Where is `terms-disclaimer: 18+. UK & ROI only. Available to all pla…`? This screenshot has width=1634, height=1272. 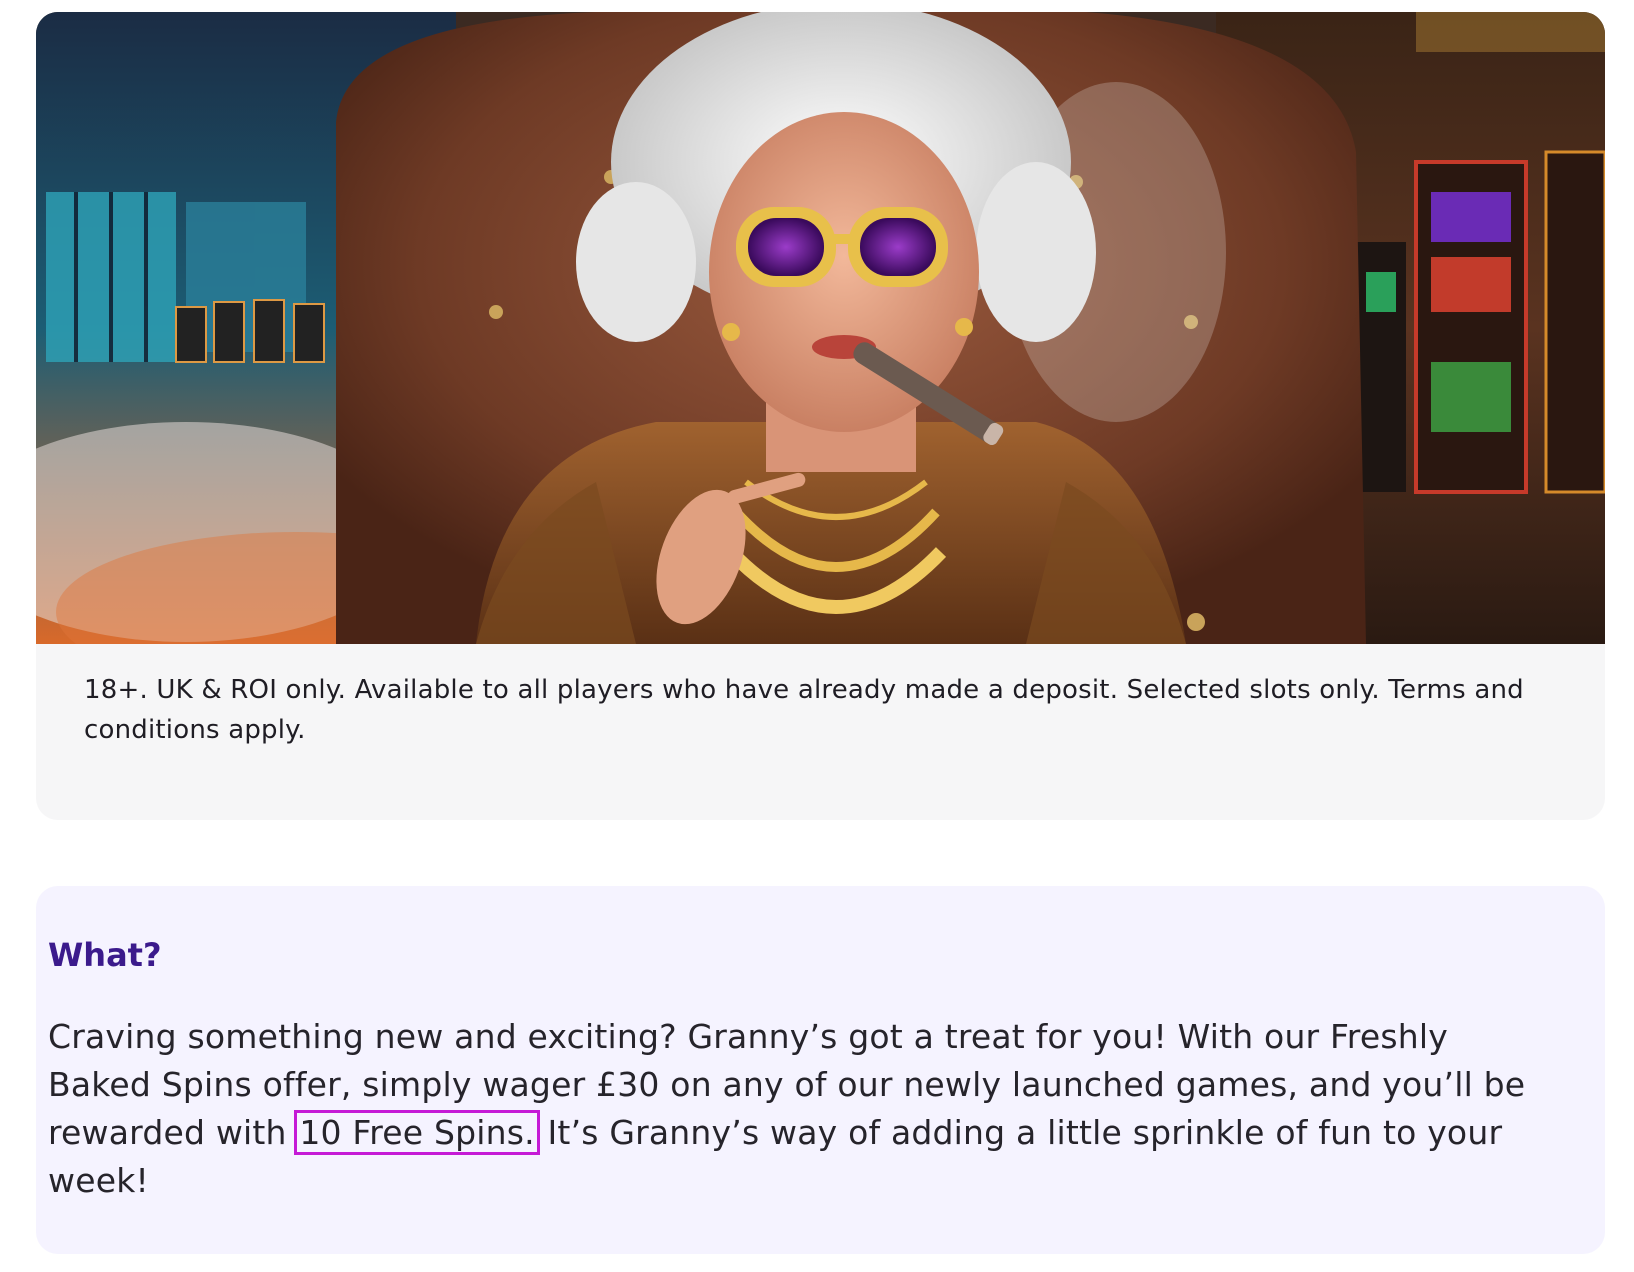
terms-disclaimer: 18+. UK & ROI only. Available to all pla… is located at coordinates (804, 710).